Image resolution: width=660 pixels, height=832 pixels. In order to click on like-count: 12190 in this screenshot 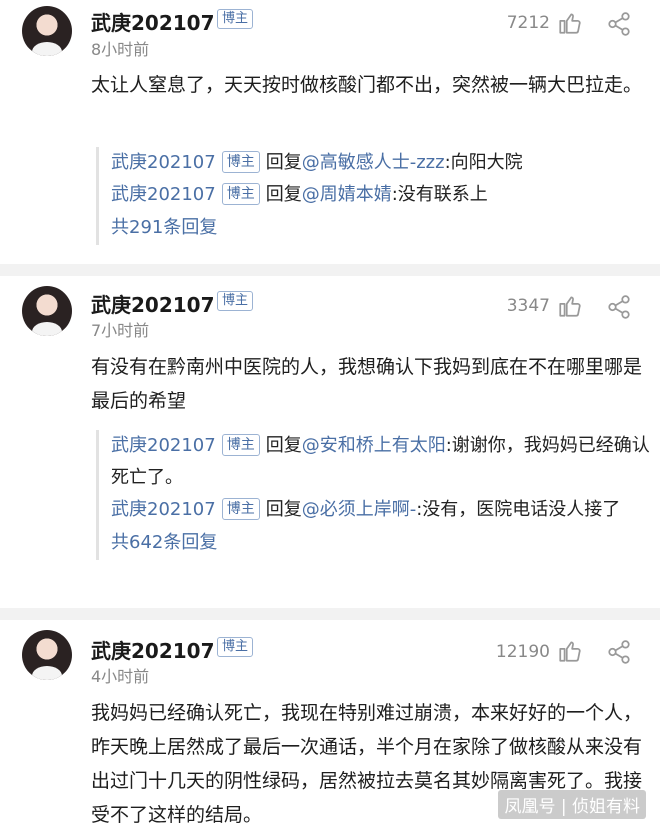, I will do `click(522, 652)`.